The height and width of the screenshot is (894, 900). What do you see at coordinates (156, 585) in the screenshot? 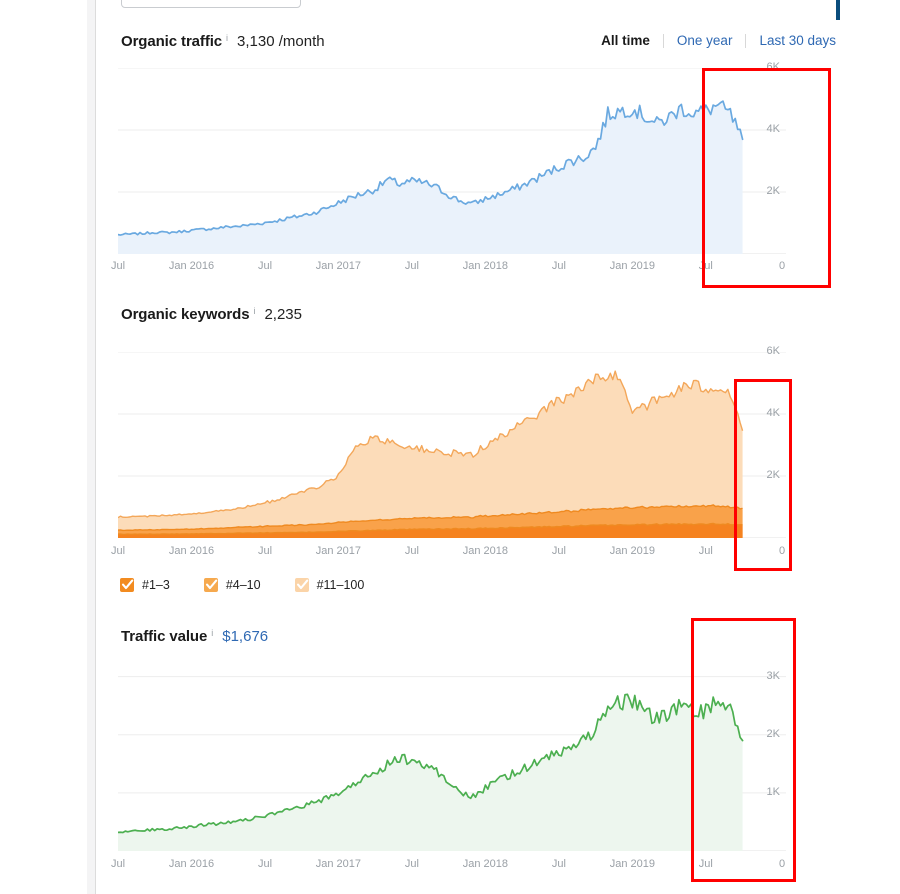
I see `legend-label: #1–3` at bounding box center [156, 585].